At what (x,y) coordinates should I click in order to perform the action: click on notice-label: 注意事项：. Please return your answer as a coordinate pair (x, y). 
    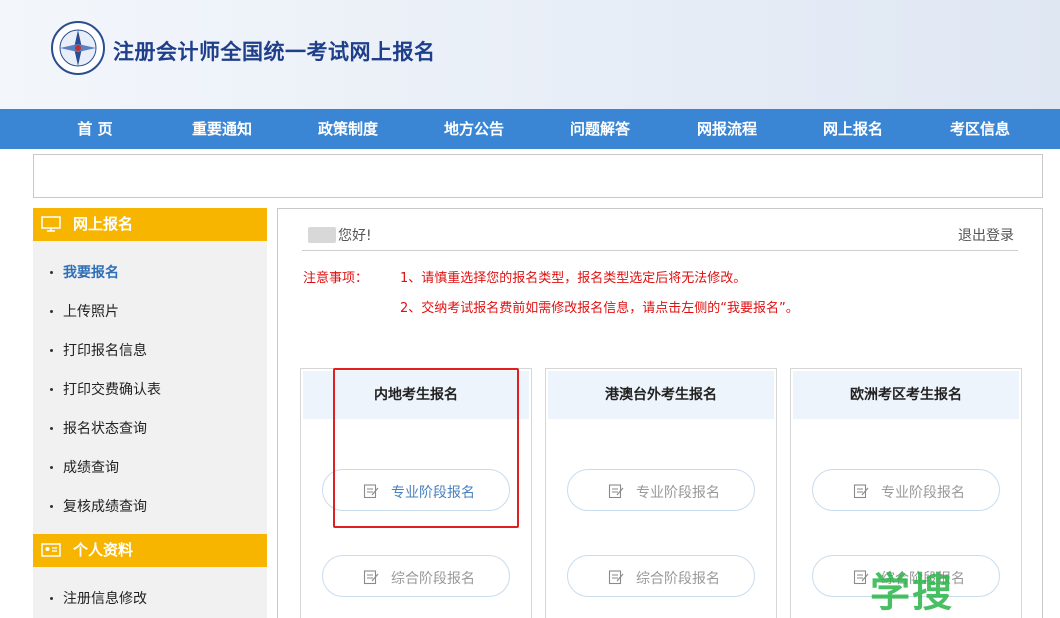
    Looking at the image, I should click on (336, 278).